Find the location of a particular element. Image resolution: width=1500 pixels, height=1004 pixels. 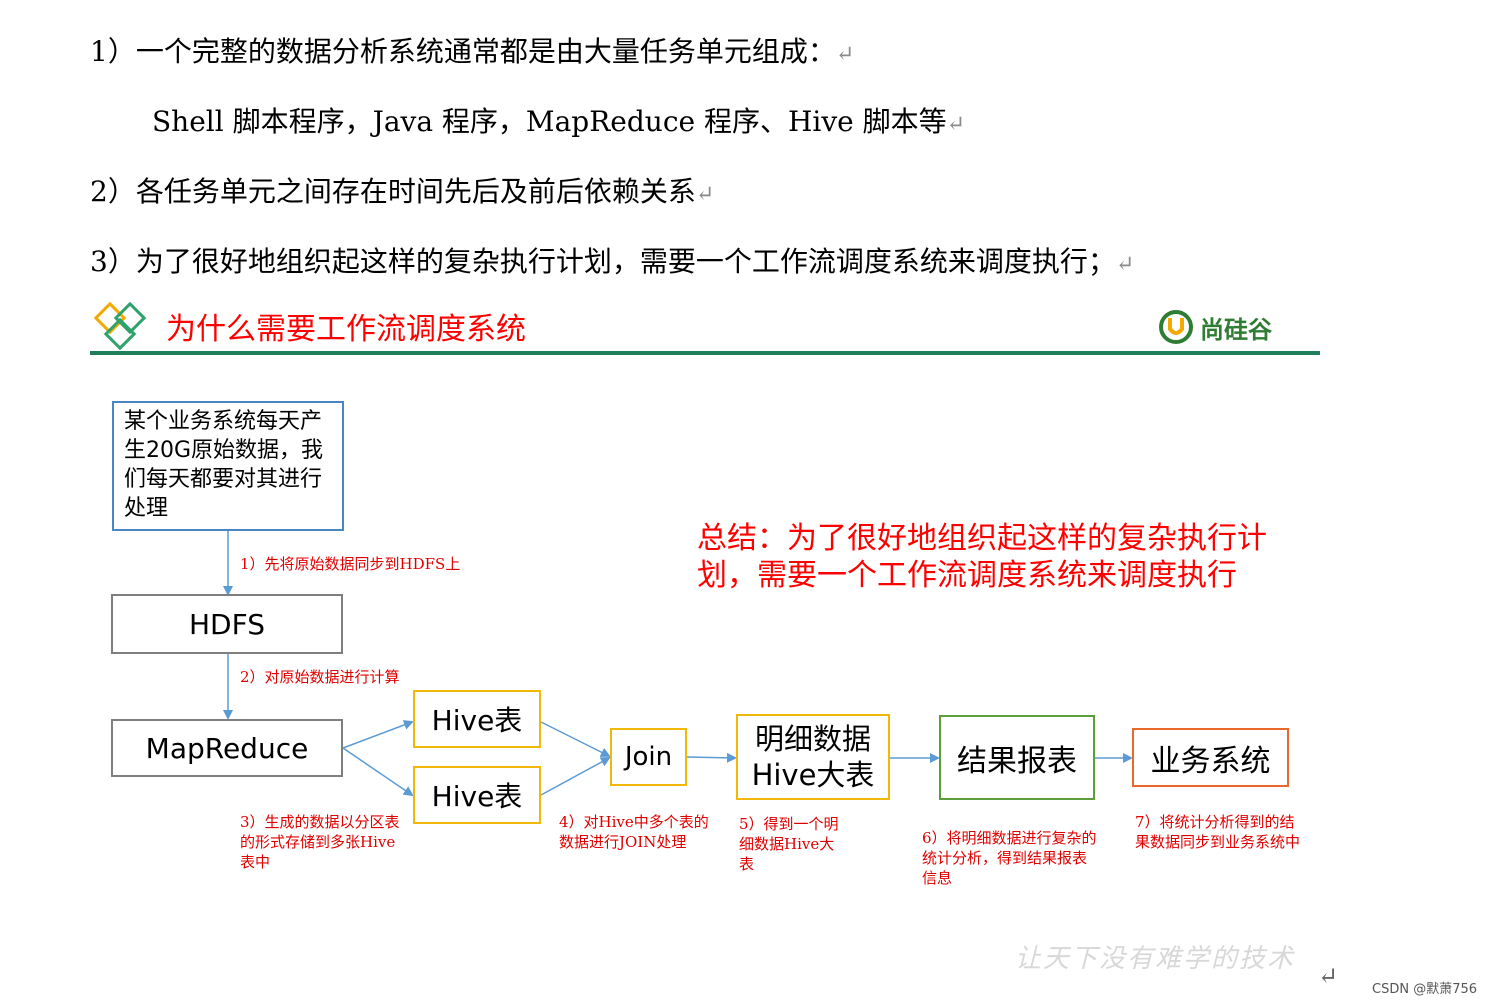

detail-line-2: Hive大表 is located at coordinates (813, 775).